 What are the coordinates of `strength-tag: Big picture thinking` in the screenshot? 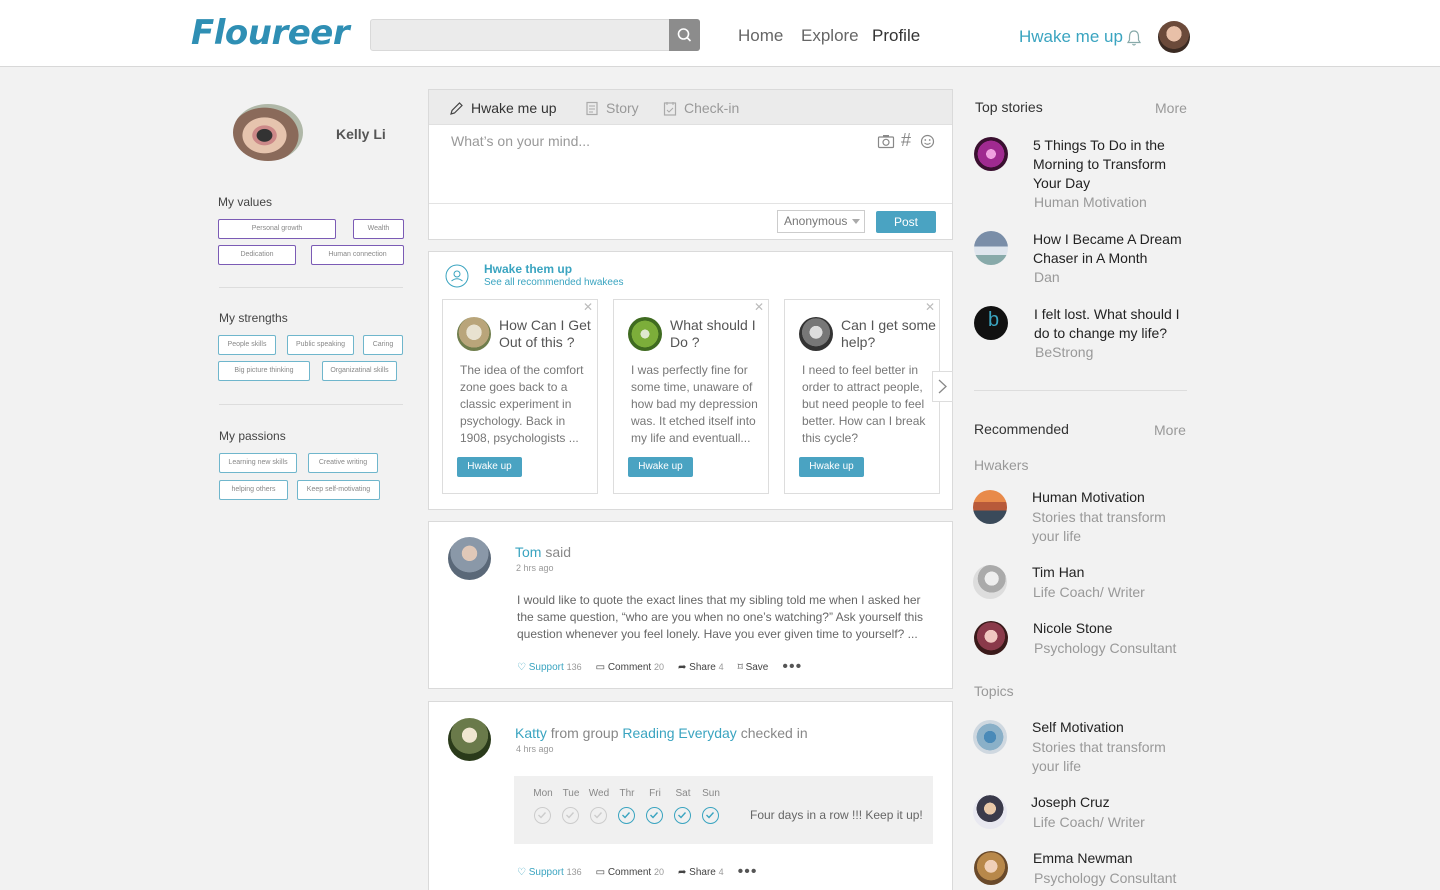 It's located at (264, 371).